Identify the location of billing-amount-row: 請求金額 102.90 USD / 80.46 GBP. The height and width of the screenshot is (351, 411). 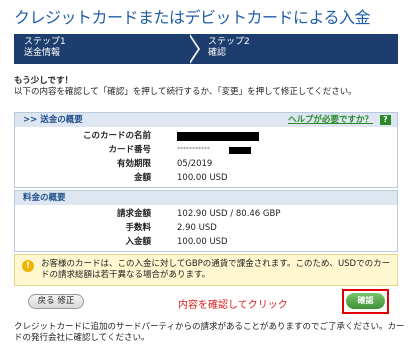
(206, 214).